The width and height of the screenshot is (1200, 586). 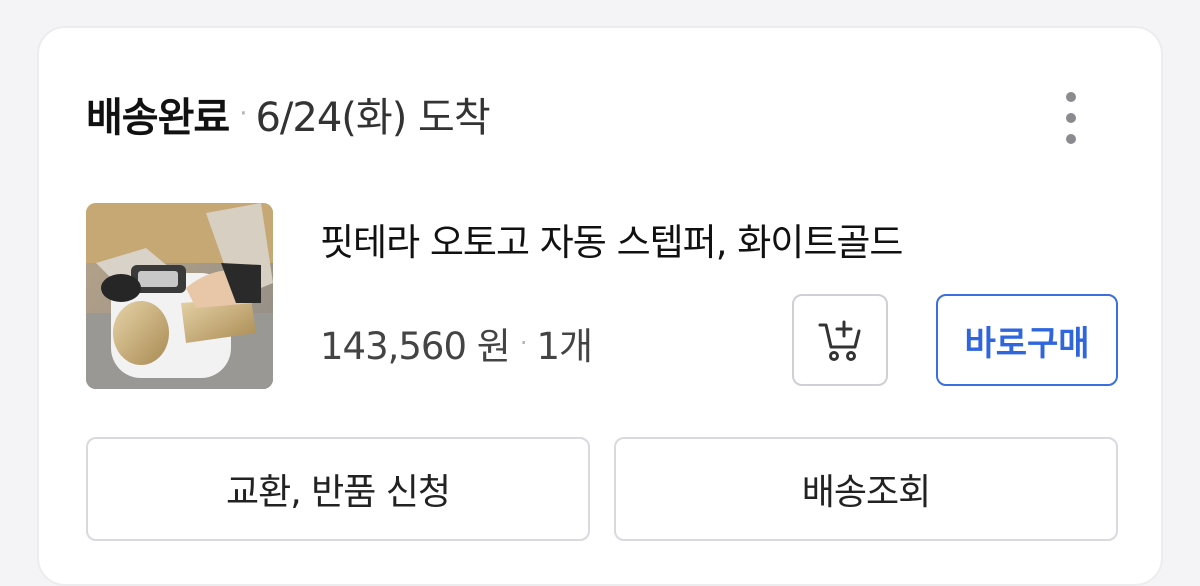 What do you see at coordinates (158, 118) in the screenshot?
I see `delivery-status: 배송완료` at bounding box center [158, 118].